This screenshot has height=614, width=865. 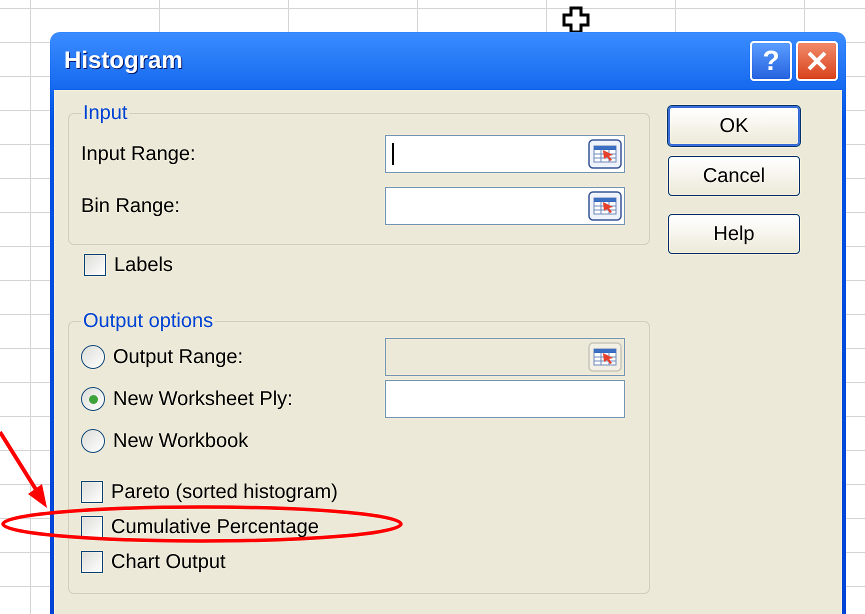 What do you see at coordinates (180, 441) in the screenshot?
I see `radio-label: New Workbook` at bounding box center [180, 441].